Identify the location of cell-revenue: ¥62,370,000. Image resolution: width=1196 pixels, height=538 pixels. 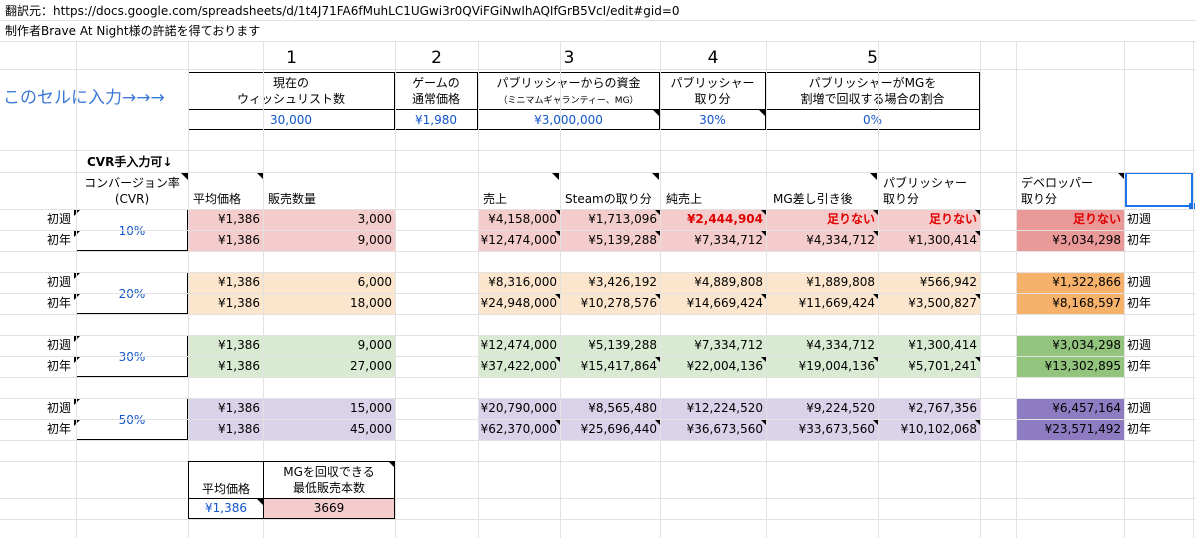
(519, 429).